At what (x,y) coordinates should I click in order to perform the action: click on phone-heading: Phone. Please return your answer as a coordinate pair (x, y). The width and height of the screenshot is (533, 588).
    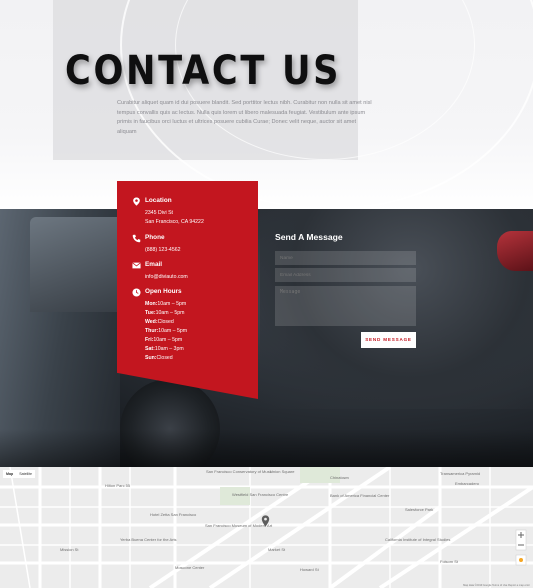
    Looking at the image, I should click on (155, 237).